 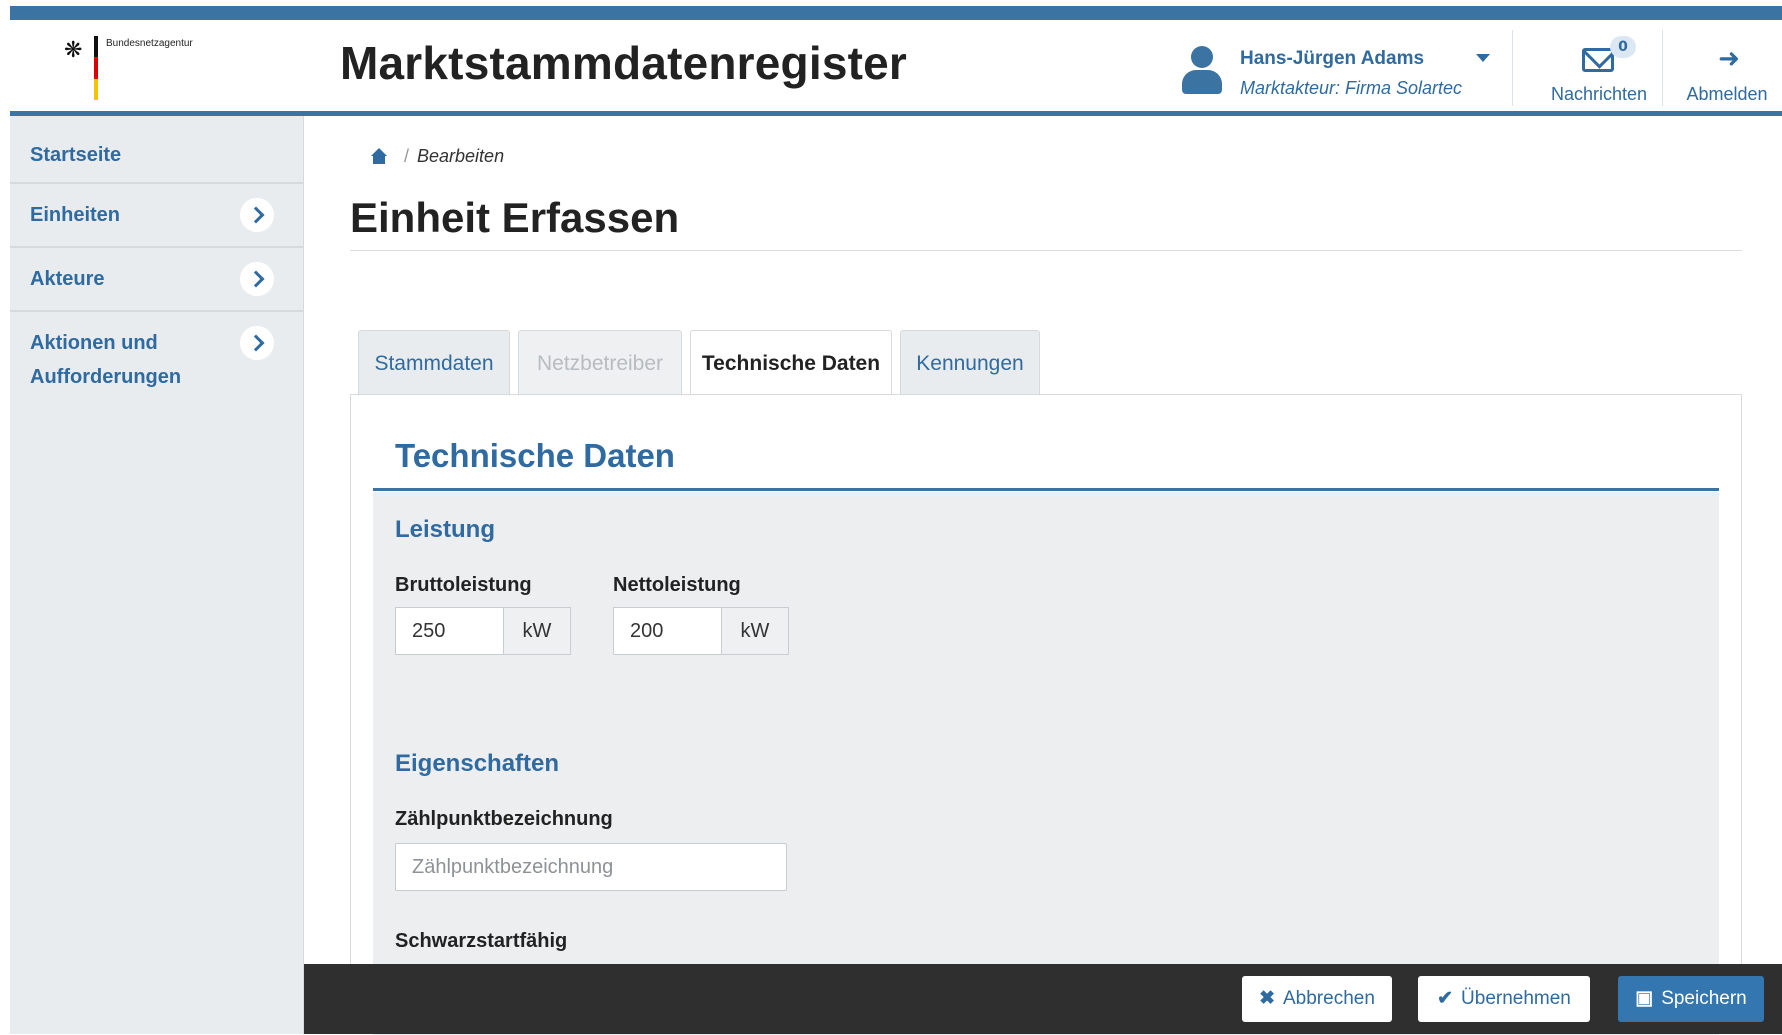 What do you see at coordinates (535, 455) in the screenshot?
I see `section-title: Technische Daten` at bounding box center [535, 455].